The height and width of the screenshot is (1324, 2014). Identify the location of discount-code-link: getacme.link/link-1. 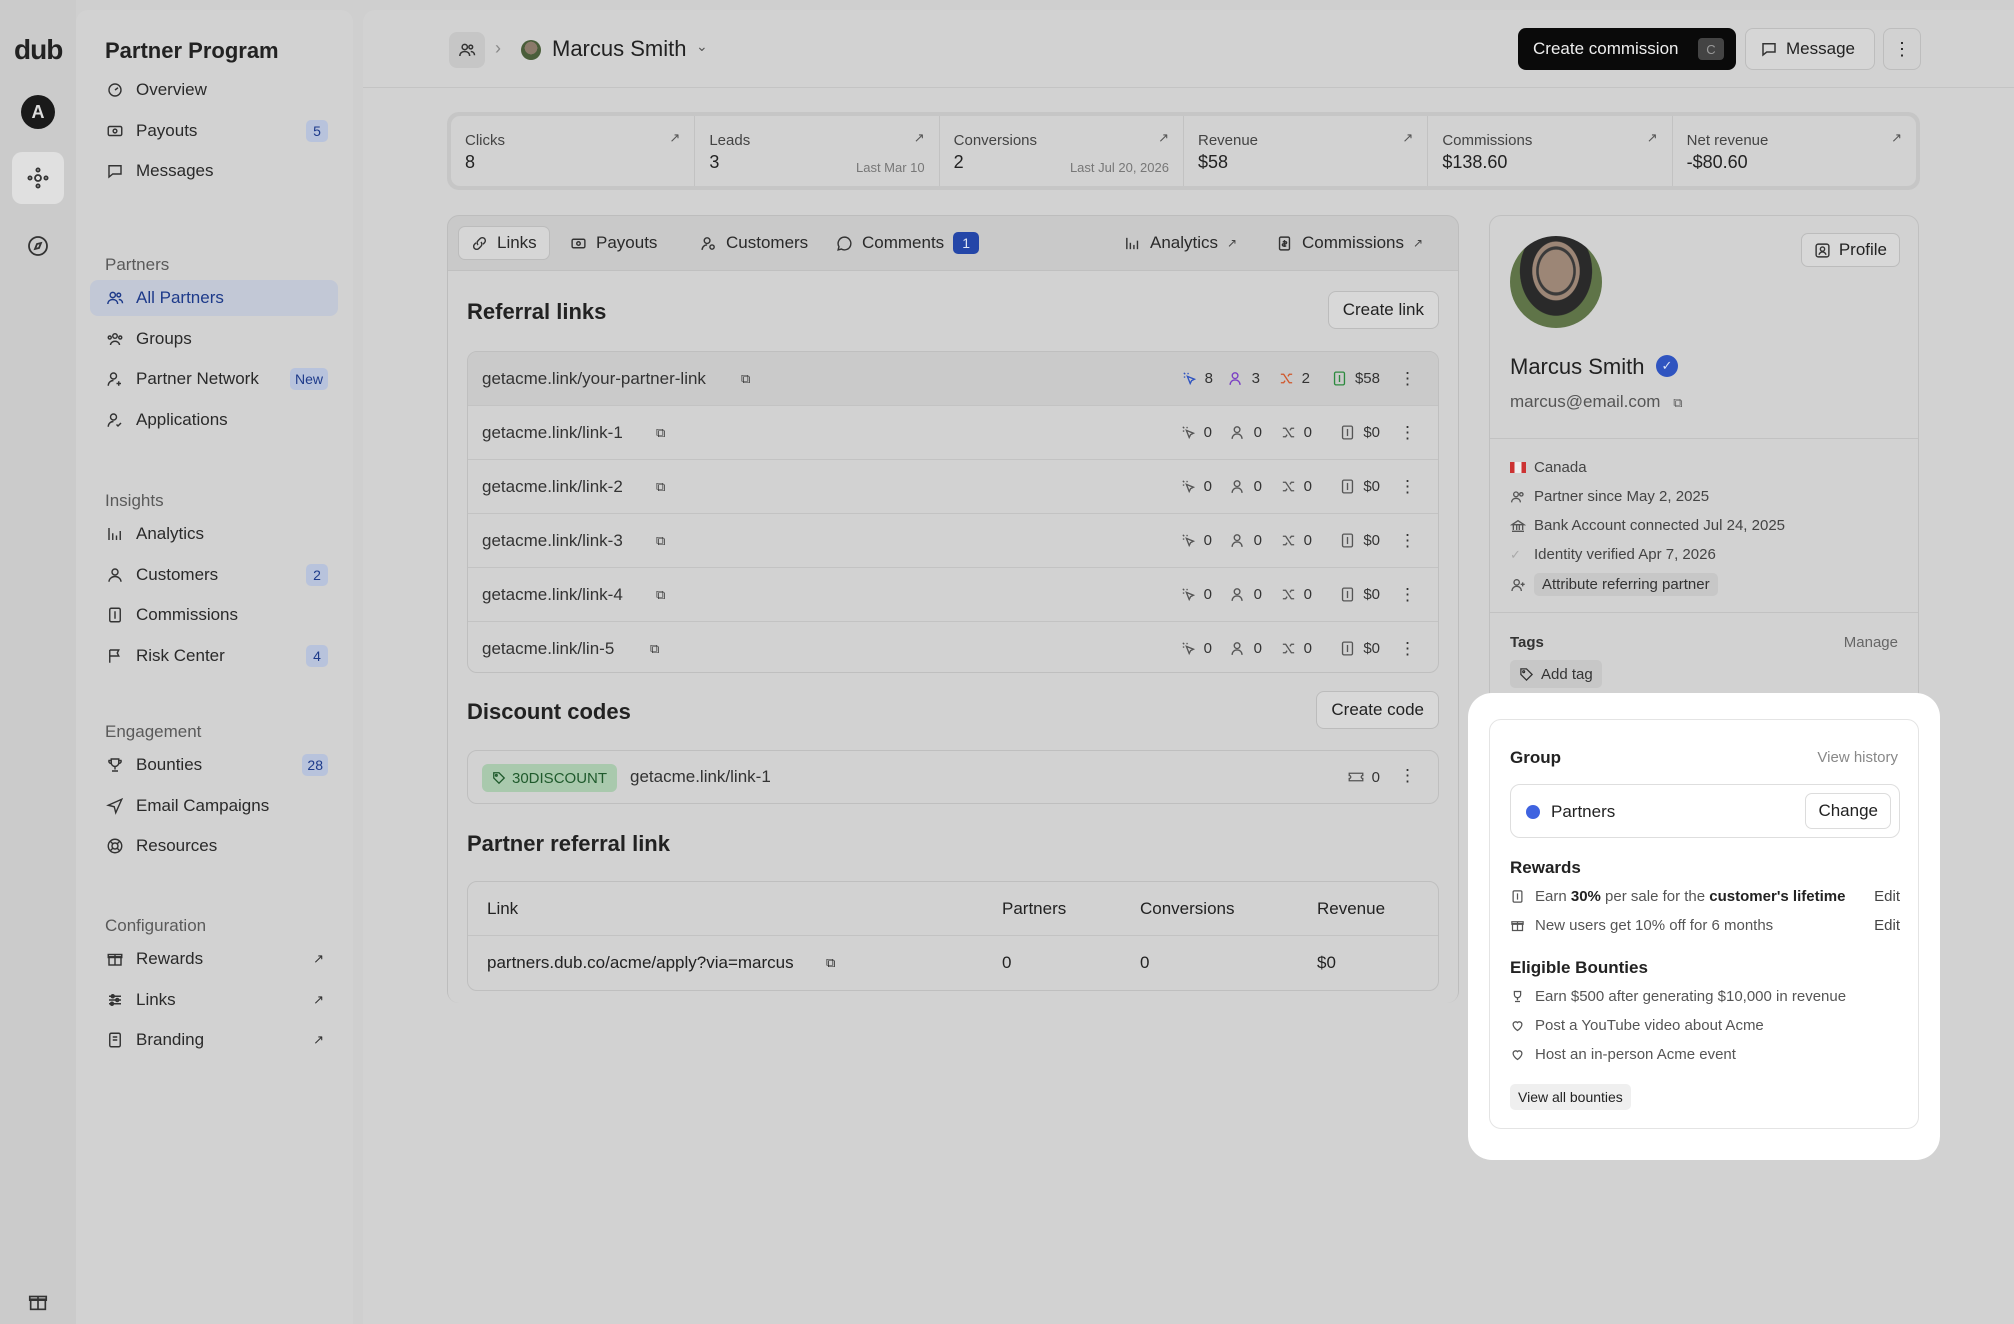
(700, 776).